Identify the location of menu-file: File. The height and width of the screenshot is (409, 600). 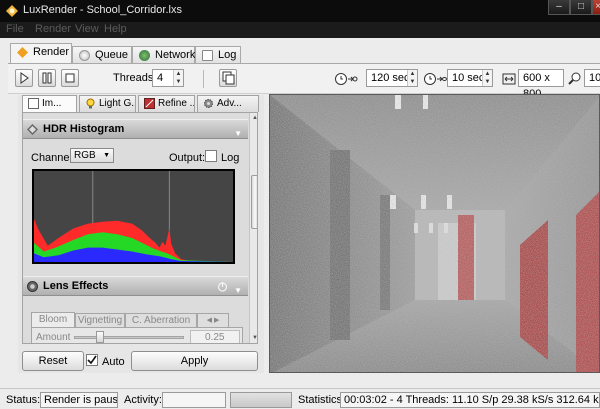
(15, 29).